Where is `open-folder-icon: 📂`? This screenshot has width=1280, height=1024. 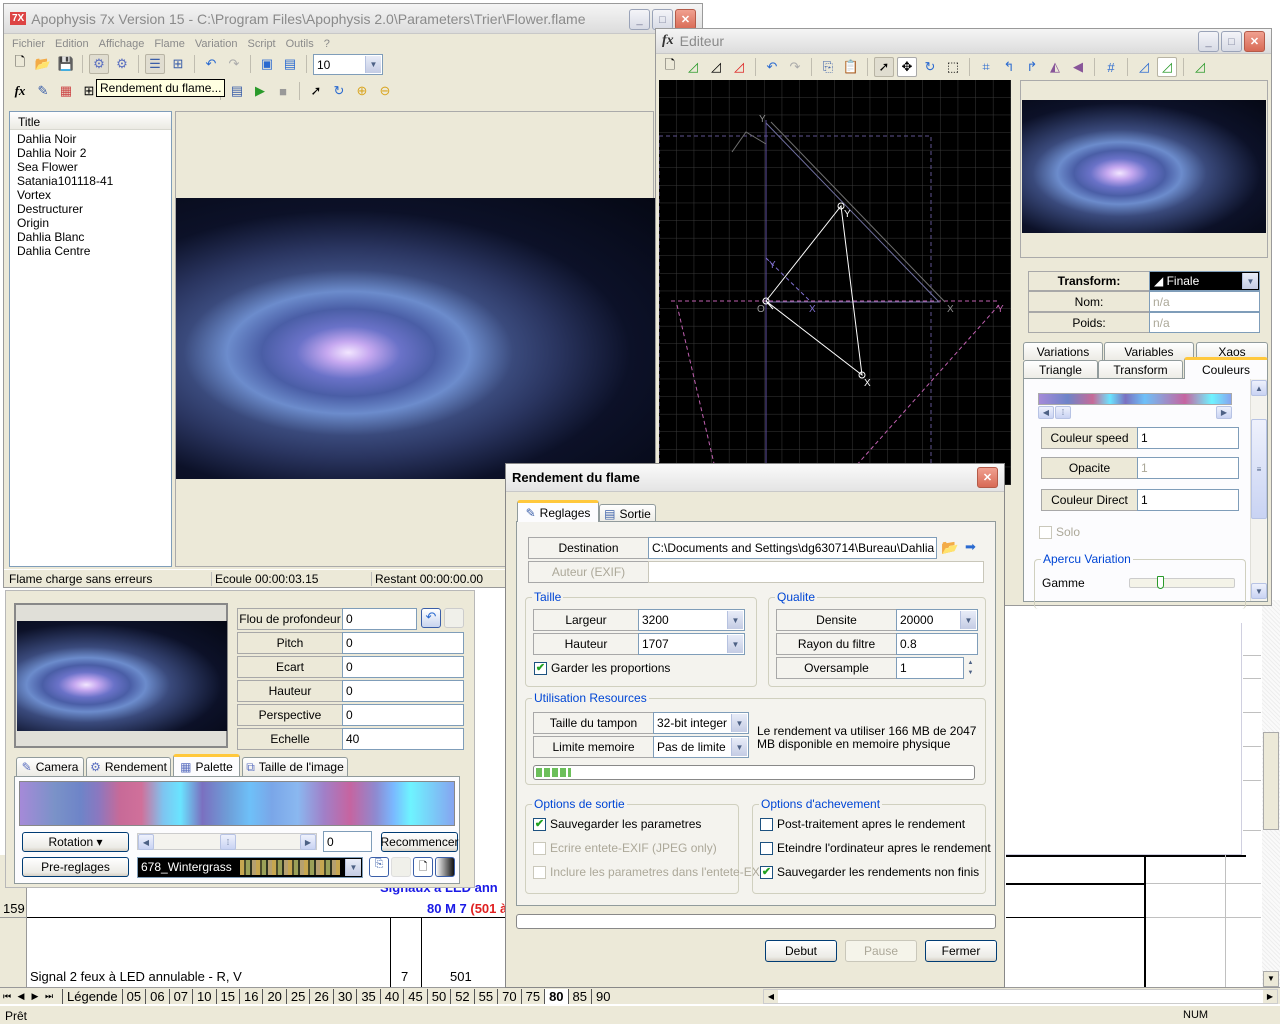 open-folder-icon: 📂 is located at coordinates (43, 64).